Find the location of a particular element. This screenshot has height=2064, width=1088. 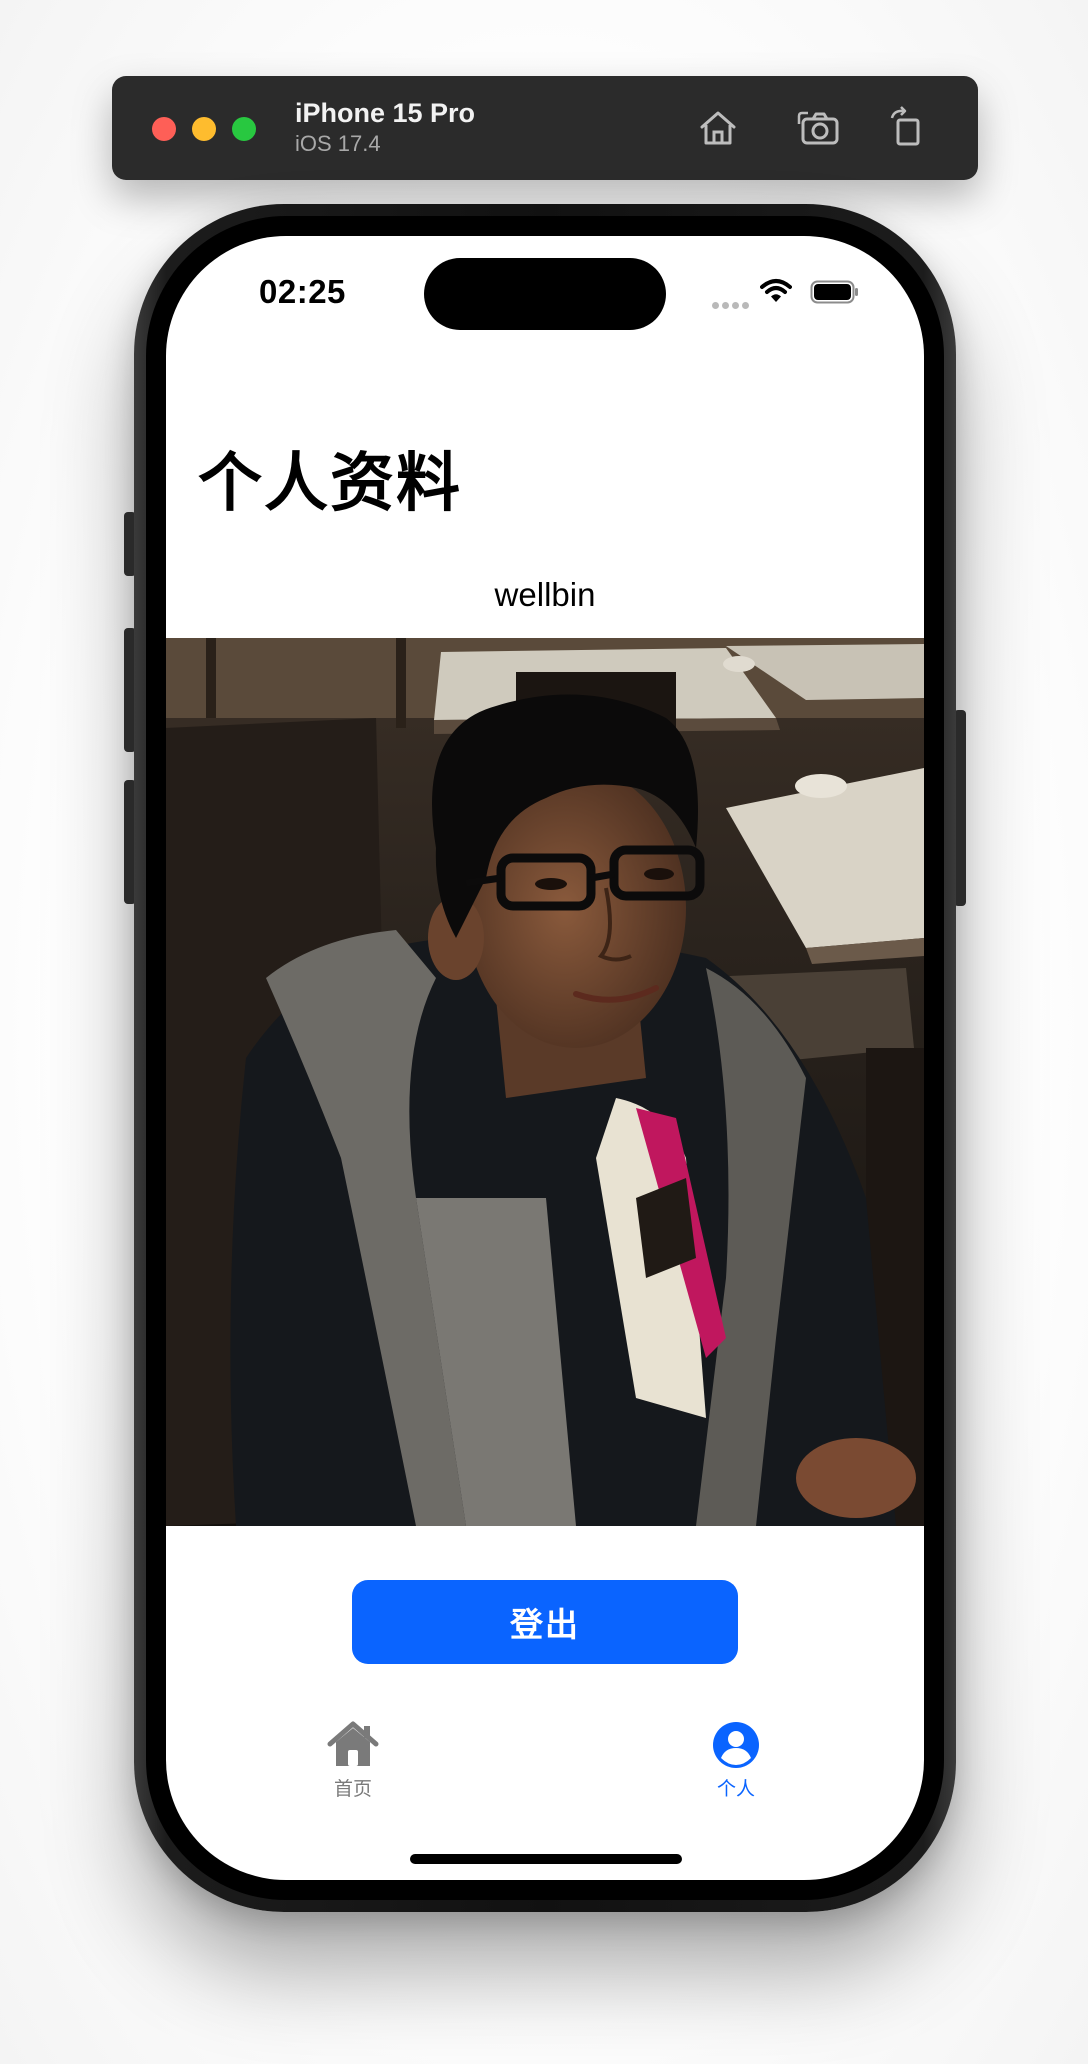

username-label: wellbin is located at coordinates (545, 594).